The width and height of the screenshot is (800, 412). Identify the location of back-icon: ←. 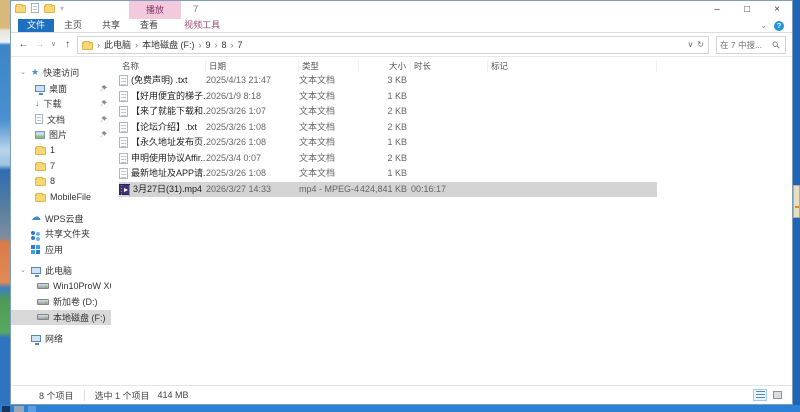
(23, 45).